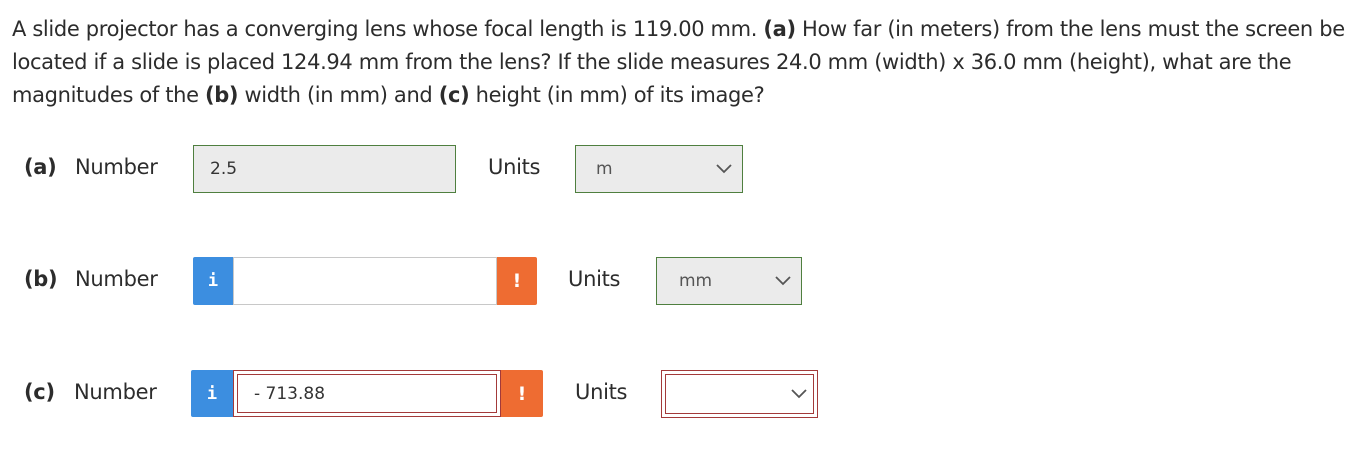 The image size is (1372, 466). Describe the element at coordinates (779, 29) in the screenshot. I see `question-tag-a: (a)` at that location.